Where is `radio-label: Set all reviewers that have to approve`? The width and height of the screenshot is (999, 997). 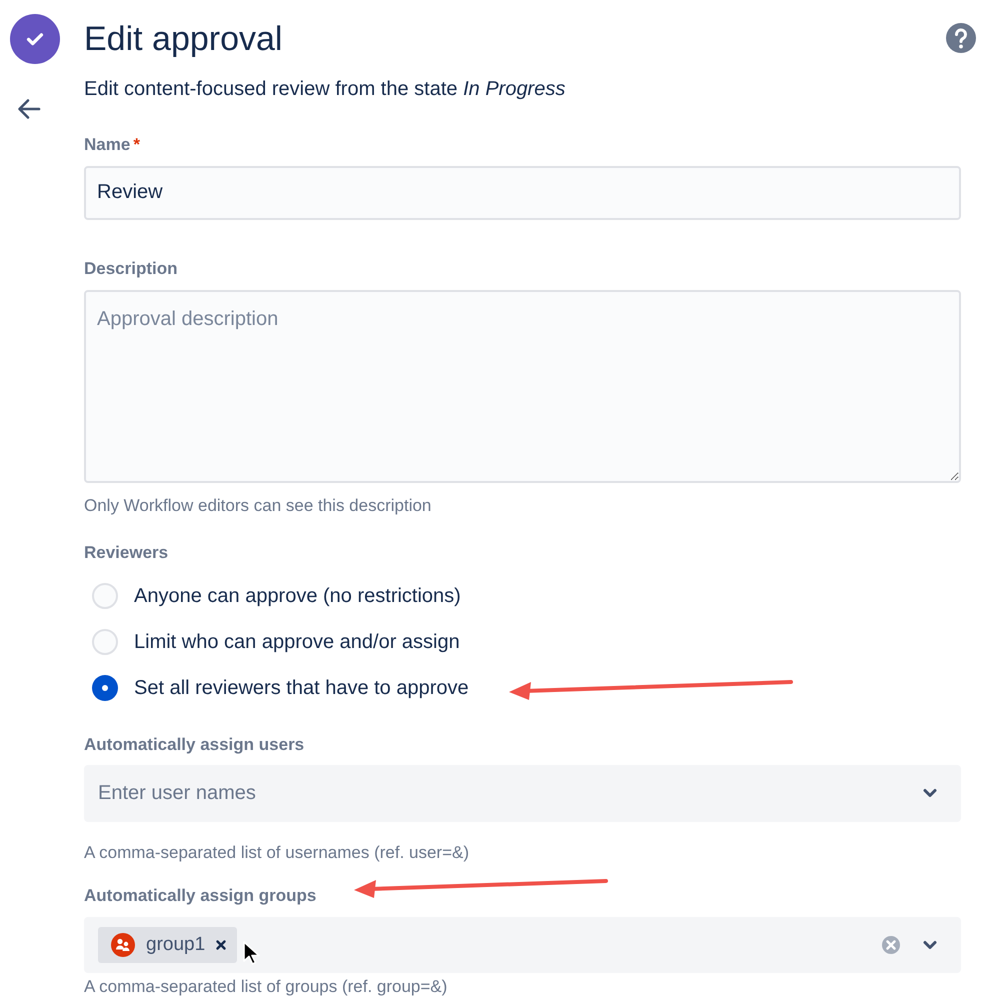
radio-label: Set all reviewers that have to approve is located at coordinates (301, 688).